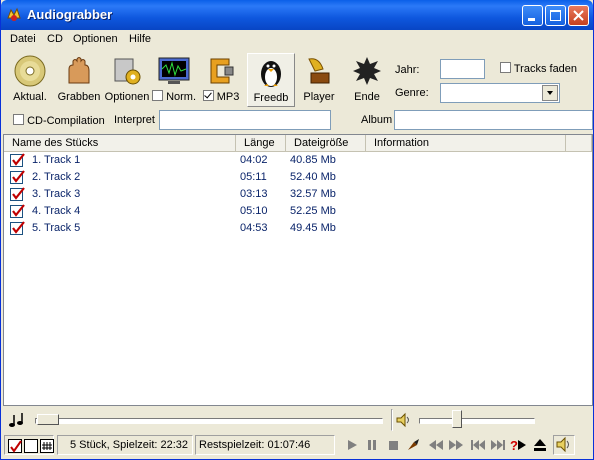 The height and width of the screenshot is (460, 594). What do you see at coordinates (466, 143) in the screenshot?
I see `column-header-information: Information` at bounding box center [466, 143].